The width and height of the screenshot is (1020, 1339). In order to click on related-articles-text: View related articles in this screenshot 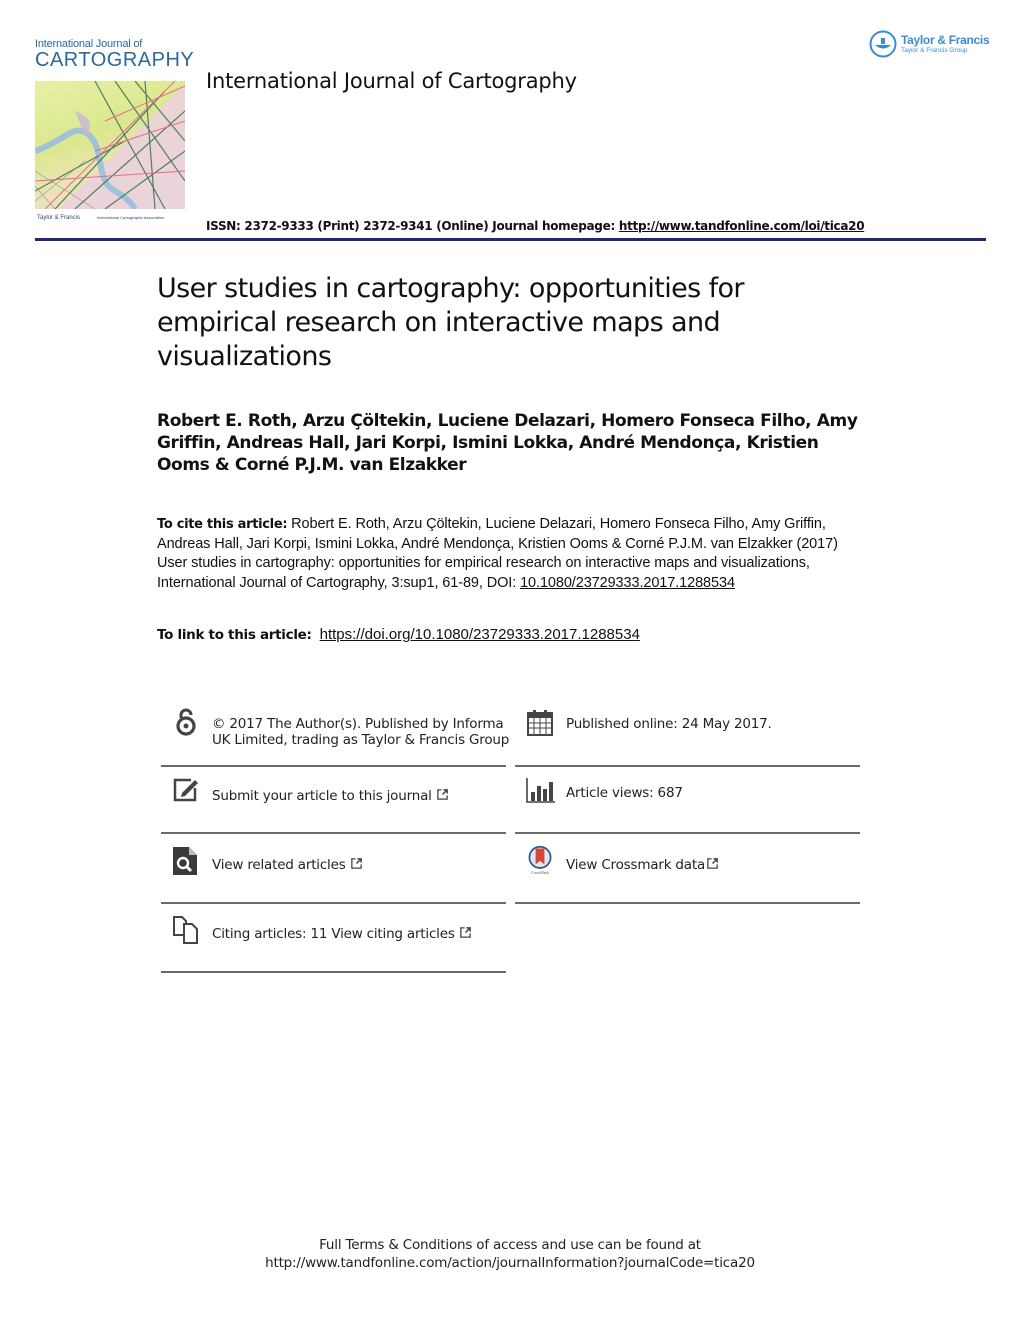, I will do `click(279, 865)`.